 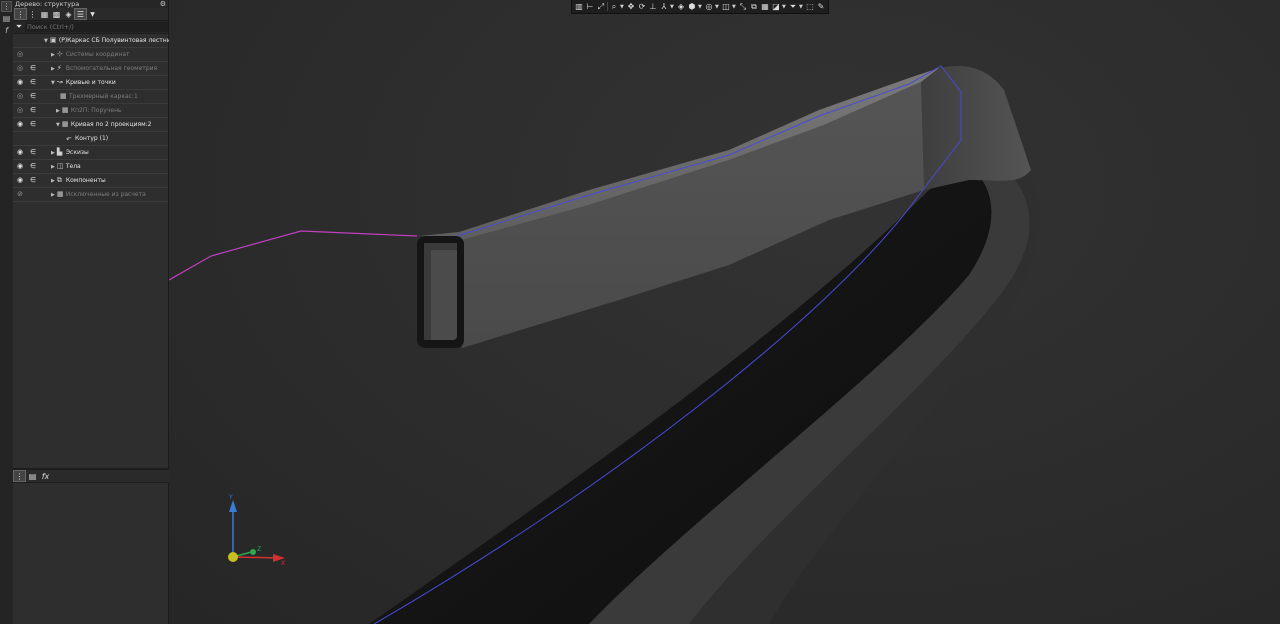 What do you see at coordinates (56, 14) in the screenshot?
I see `tree-grid-icon: ▩` at bounding box center [56, 14].